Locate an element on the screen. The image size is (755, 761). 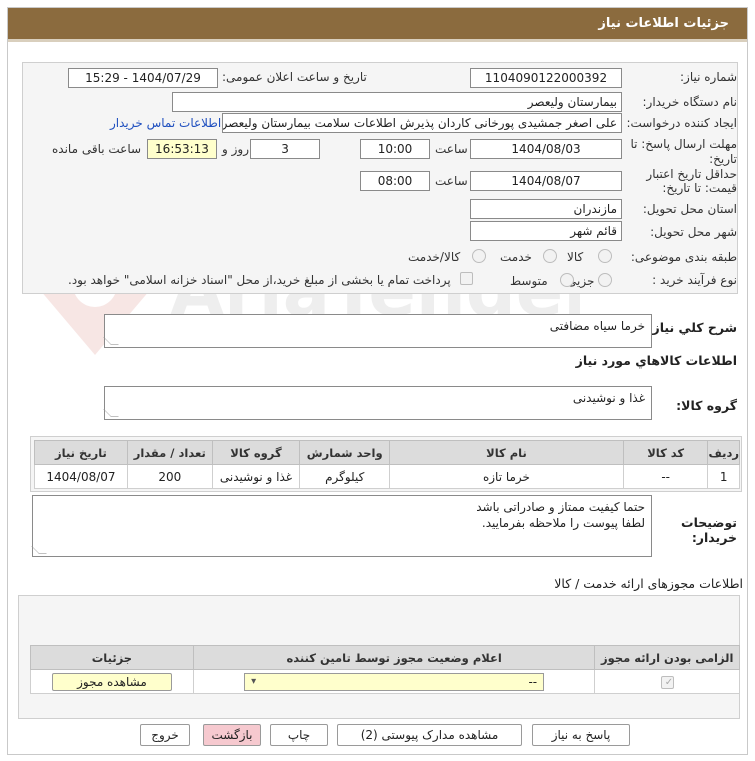
announce-datetime-field: 1404/07/29 - 15:29 is located at coordinates (143, 78).